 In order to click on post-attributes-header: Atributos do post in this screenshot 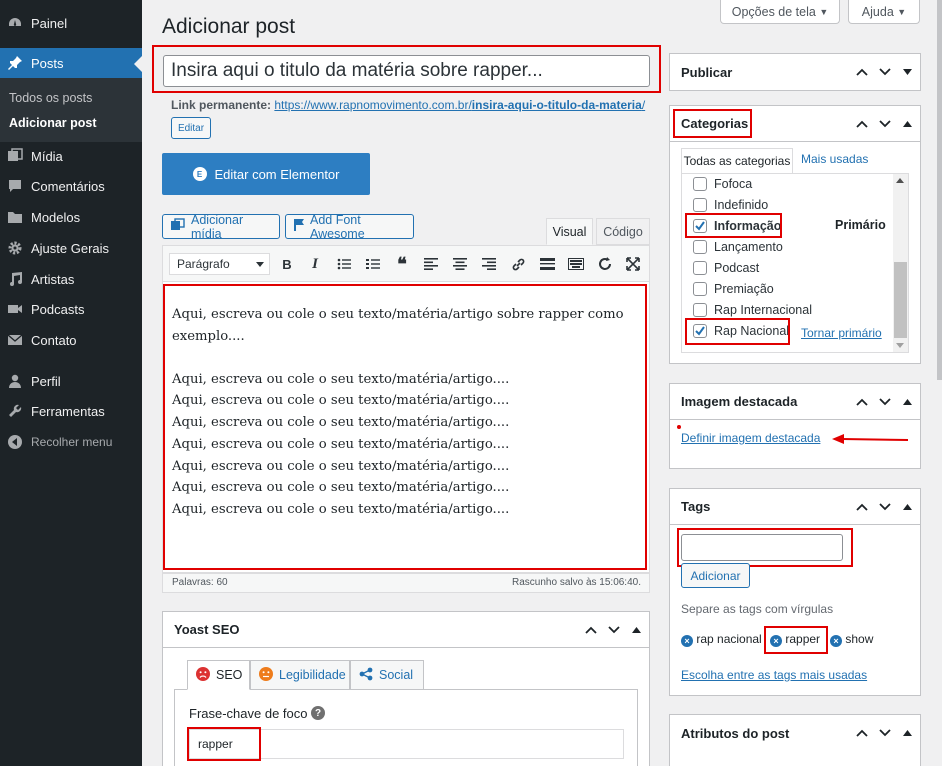, I will do `click(795, 733)`.